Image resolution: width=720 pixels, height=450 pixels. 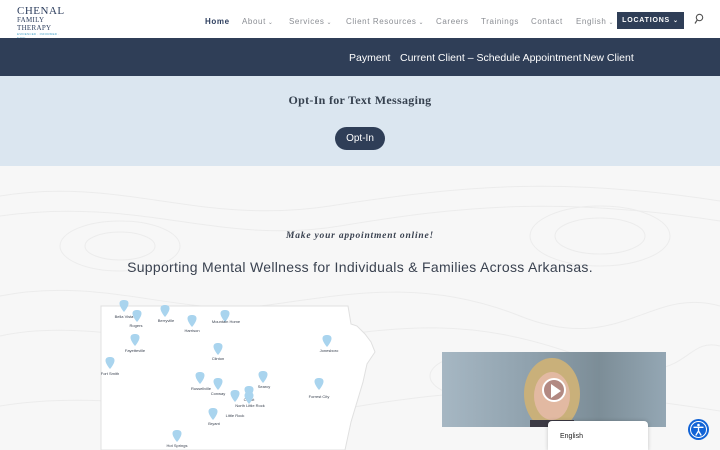 What do you see at coordinates (201, 388) in the screenshot?
I see `map-location-label: Russellville` at bounding box center [201, 388].